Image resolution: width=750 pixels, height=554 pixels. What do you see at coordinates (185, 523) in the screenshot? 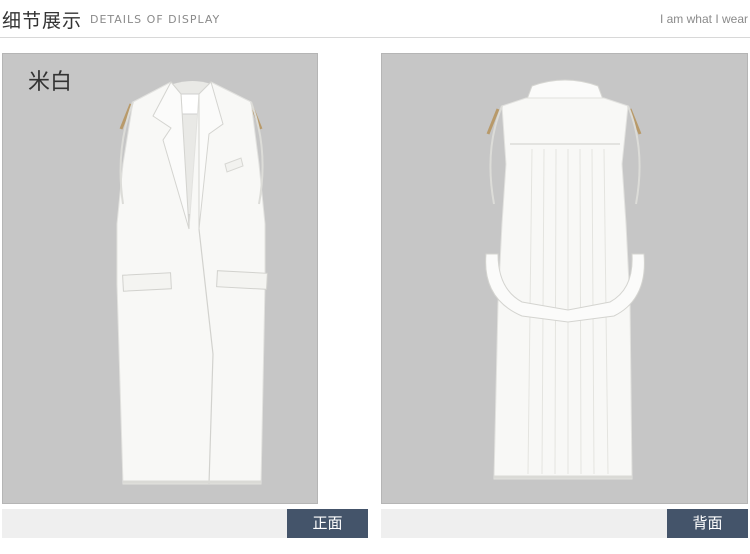
I see `front-caption-bar: 正面` at bounding box center [185, 523].